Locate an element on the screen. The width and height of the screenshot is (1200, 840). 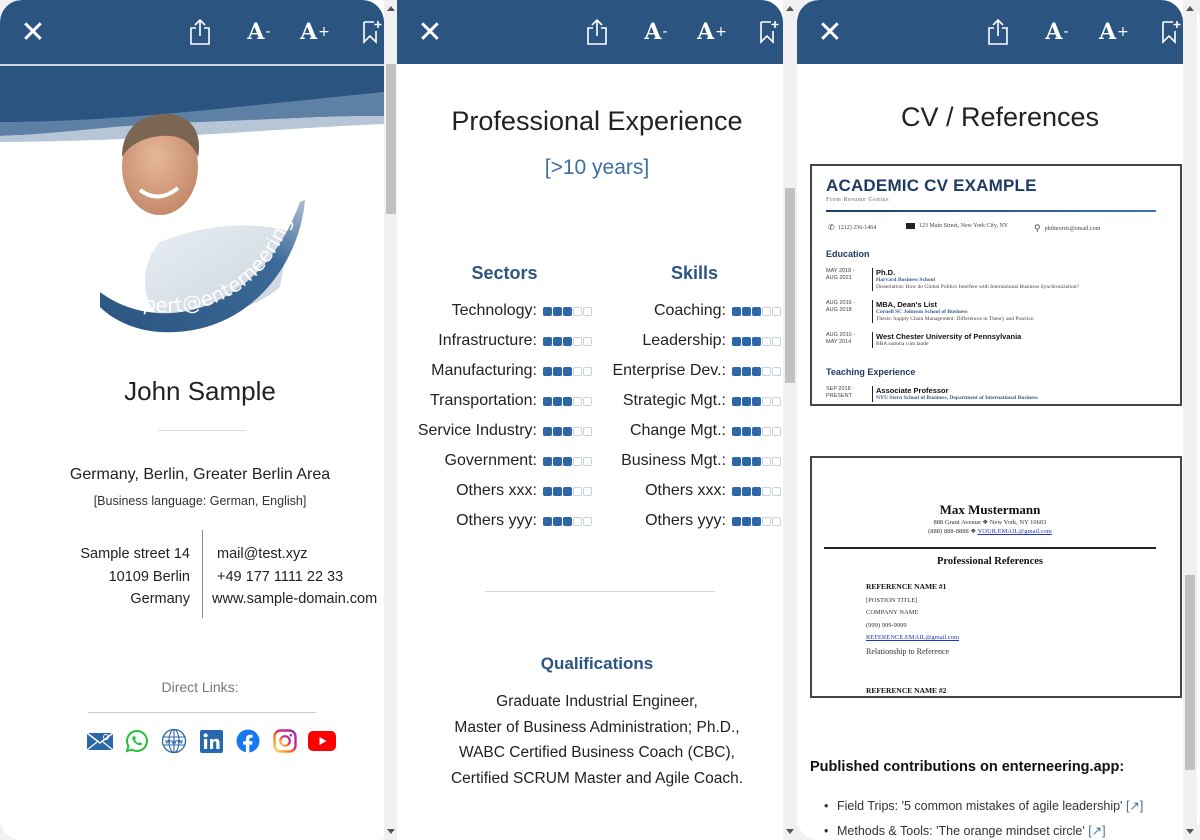
ref-doc-address: 888 Grant Avenue ❖ New York, NY 10603 is located at coordinates (990, 522).